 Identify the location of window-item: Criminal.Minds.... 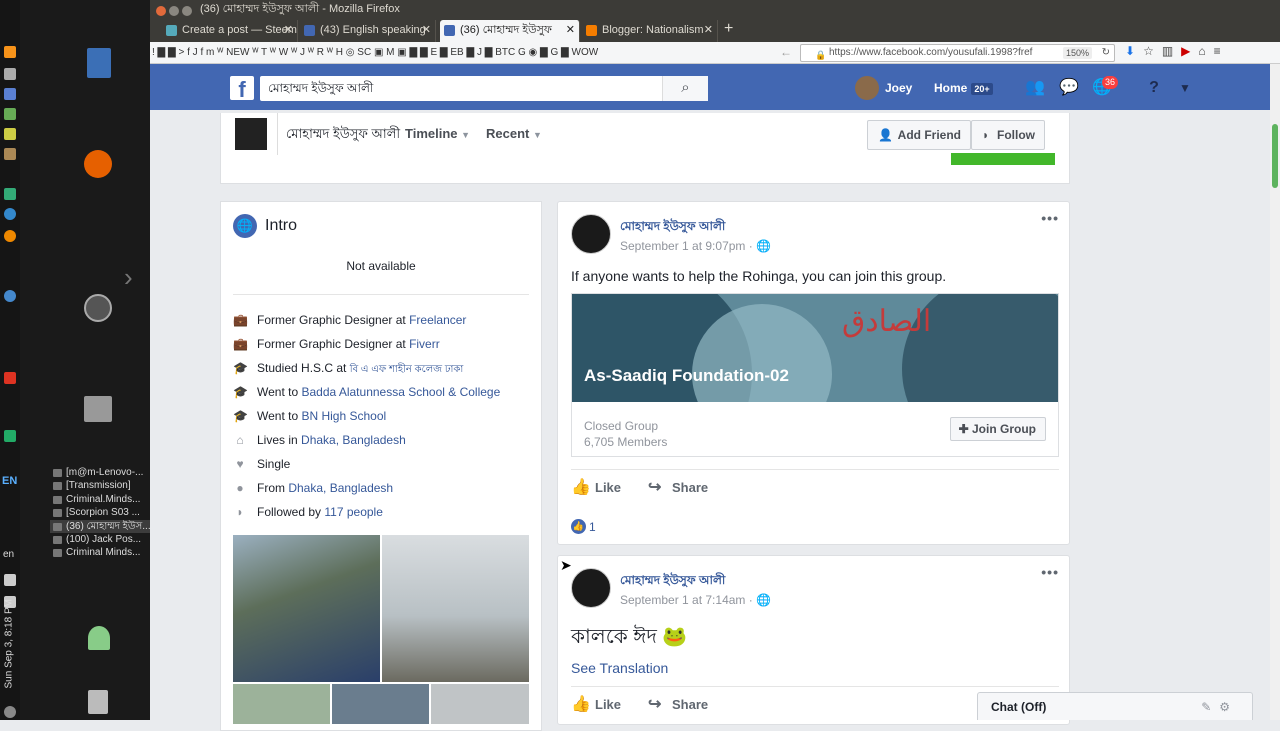
(100, 499).